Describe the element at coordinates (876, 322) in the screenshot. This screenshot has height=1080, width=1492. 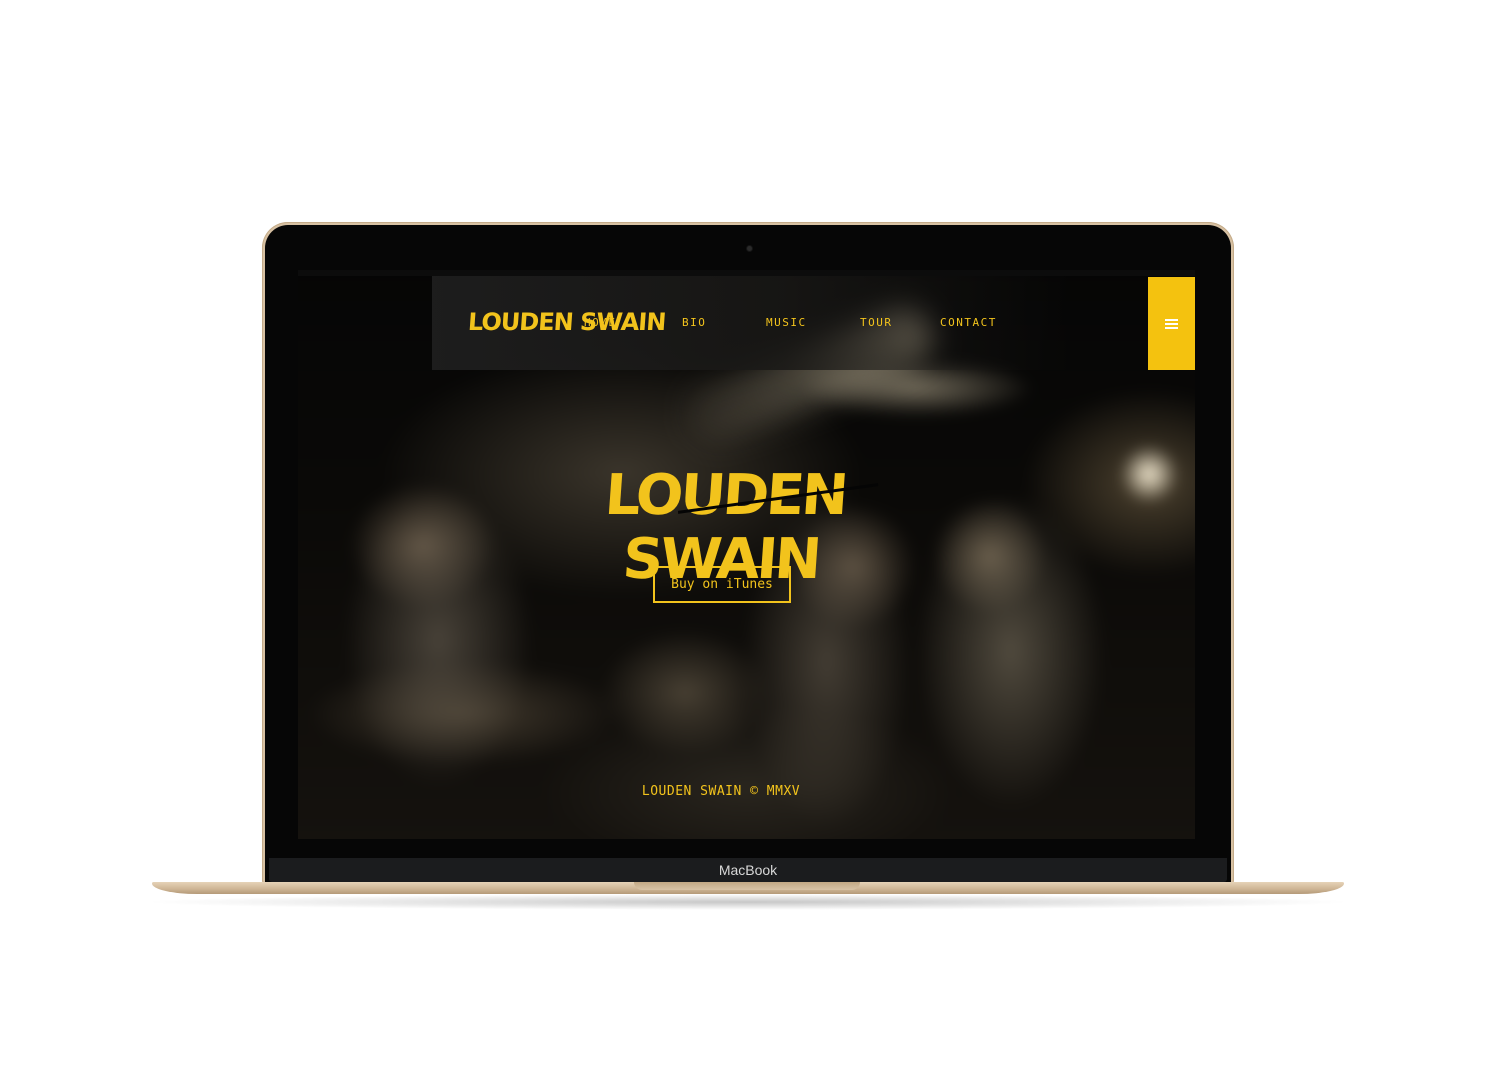
I see `nav-link-tour: TOUR` at that location.